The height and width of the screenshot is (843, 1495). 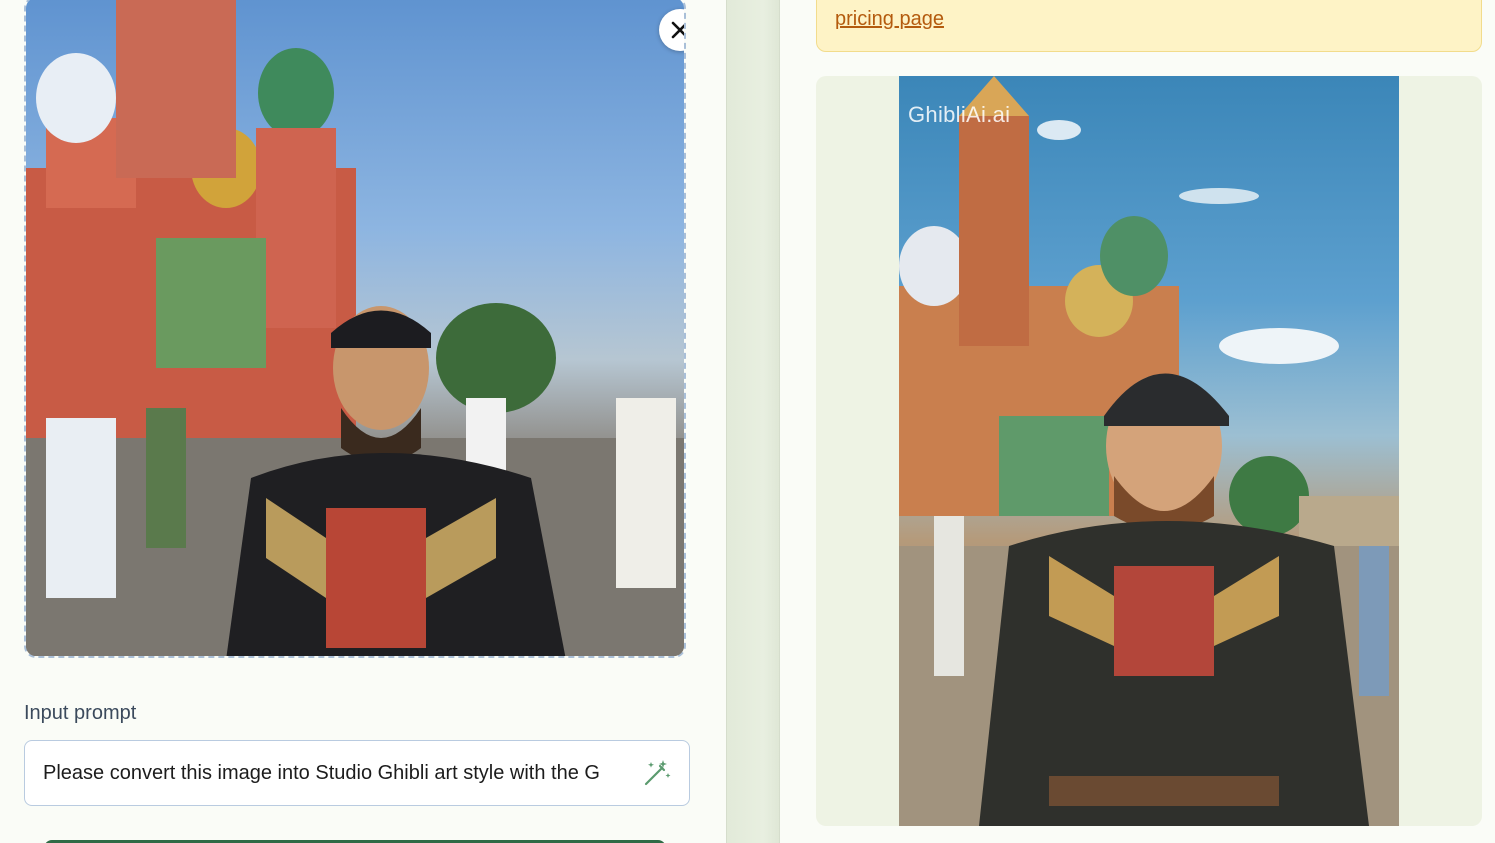 What do you see at coordinates (959, 114) in the screenshot?
I see `watermark: GhibliAi.ai` at bounding box center [959, 114].